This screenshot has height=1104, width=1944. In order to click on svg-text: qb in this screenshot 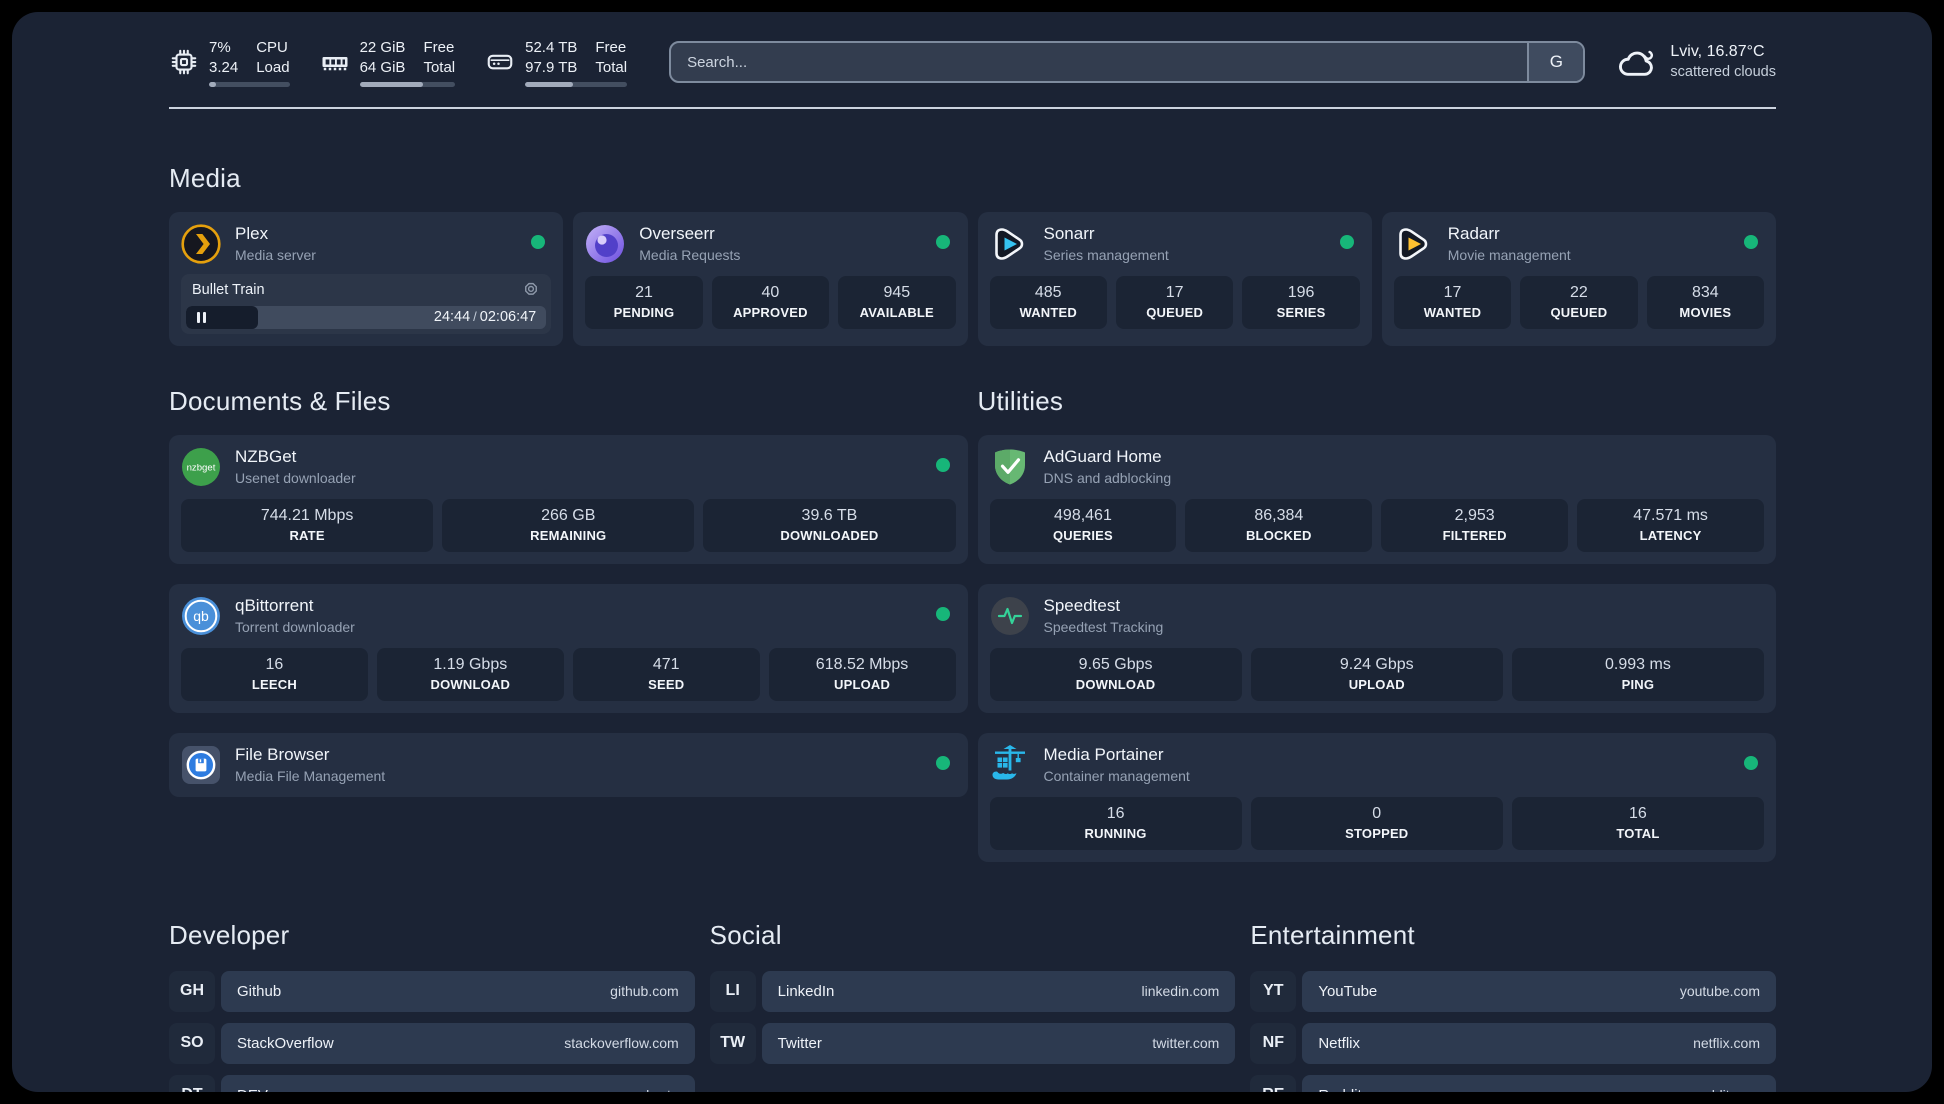, I will do `click(201, 616)`.